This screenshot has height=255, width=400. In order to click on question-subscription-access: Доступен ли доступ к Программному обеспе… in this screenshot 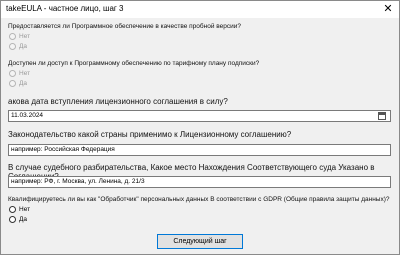, I will do `click(134, 63)`.